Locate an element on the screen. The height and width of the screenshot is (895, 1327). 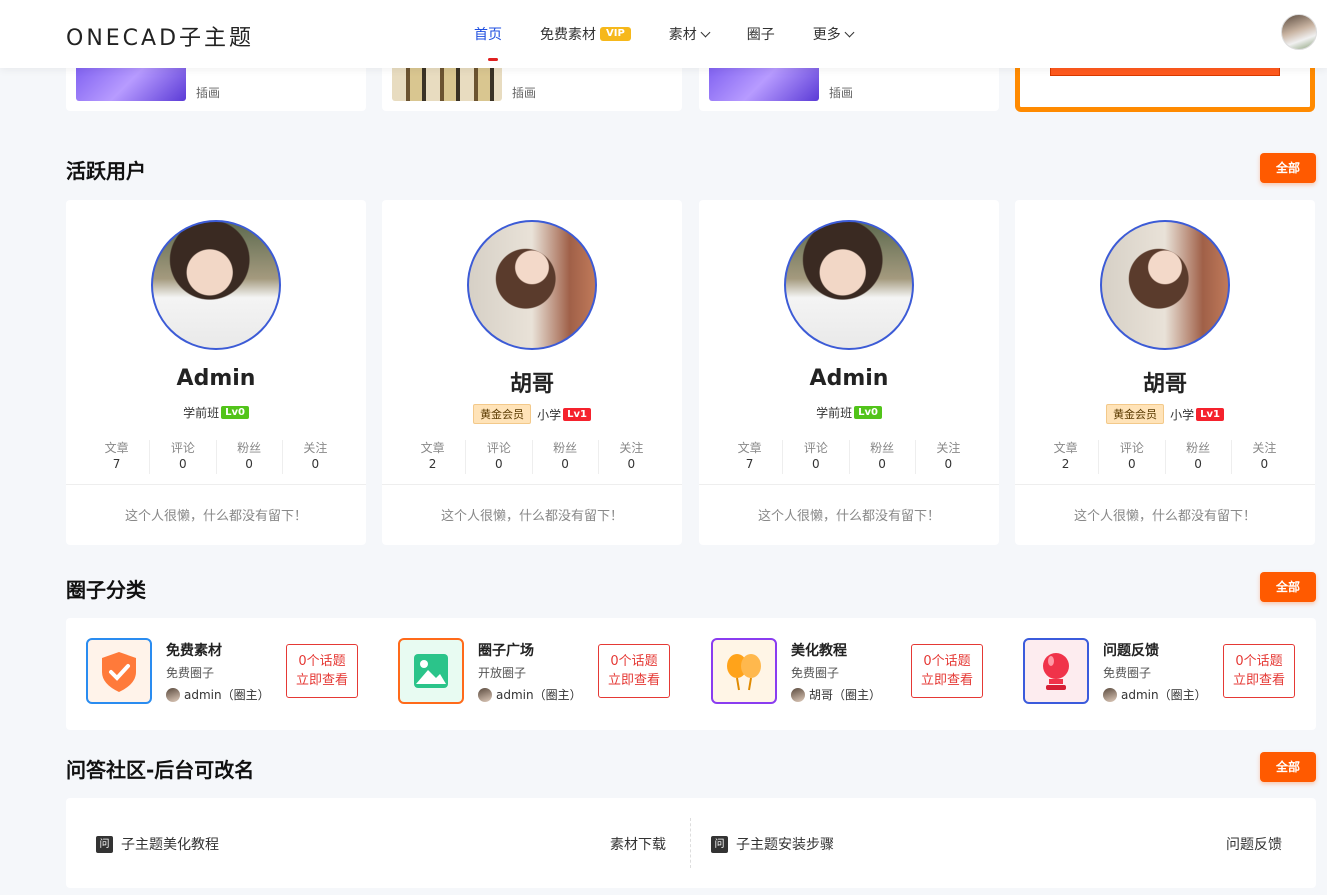
circle-item: 圈子广场 开放圈子 admin（圈主） 0个话题 立即查看 is located at coordinates (528, 673).